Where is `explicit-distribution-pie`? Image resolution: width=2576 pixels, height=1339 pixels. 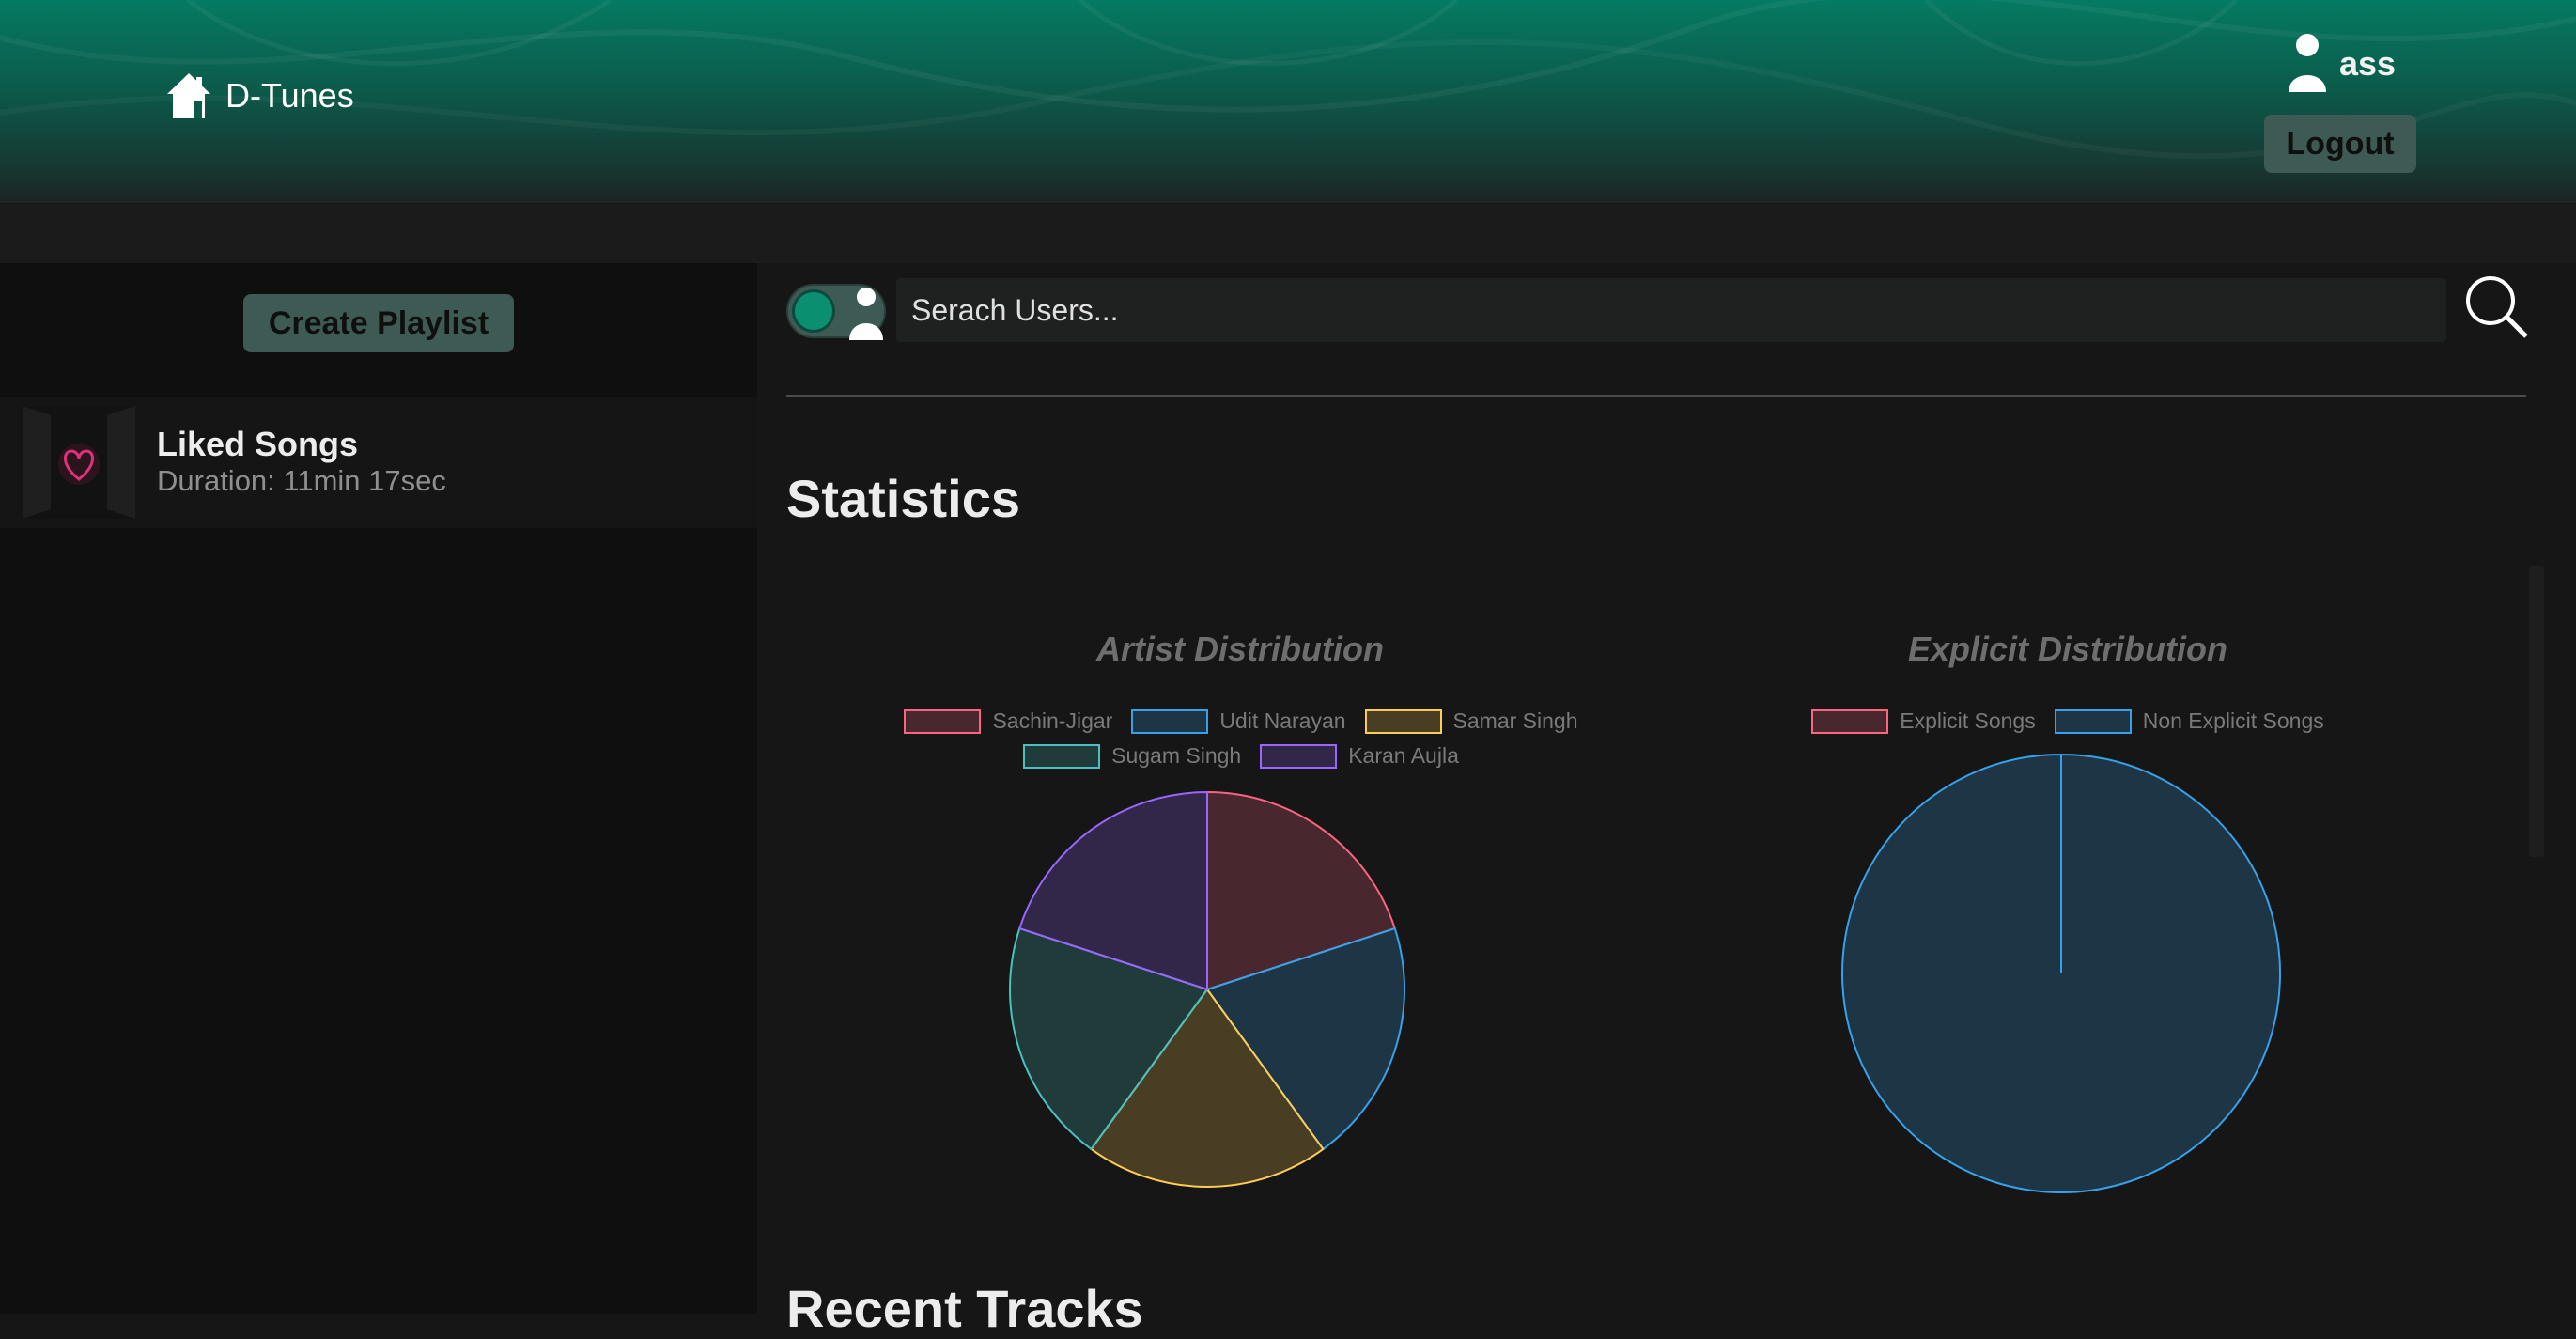
explicit-distribution-pie is located at coordinates (2060, 973).